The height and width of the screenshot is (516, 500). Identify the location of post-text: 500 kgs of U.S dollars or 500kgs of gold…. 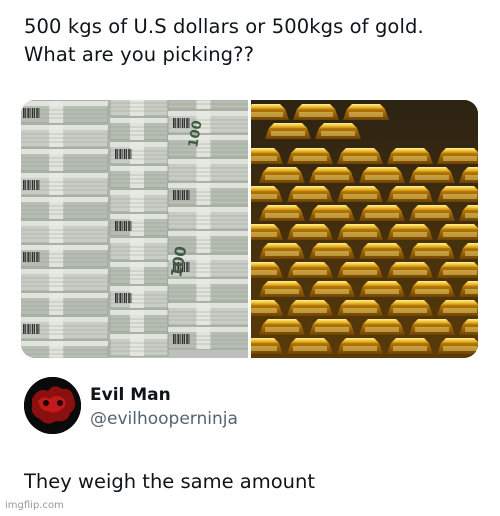
(254, 41).